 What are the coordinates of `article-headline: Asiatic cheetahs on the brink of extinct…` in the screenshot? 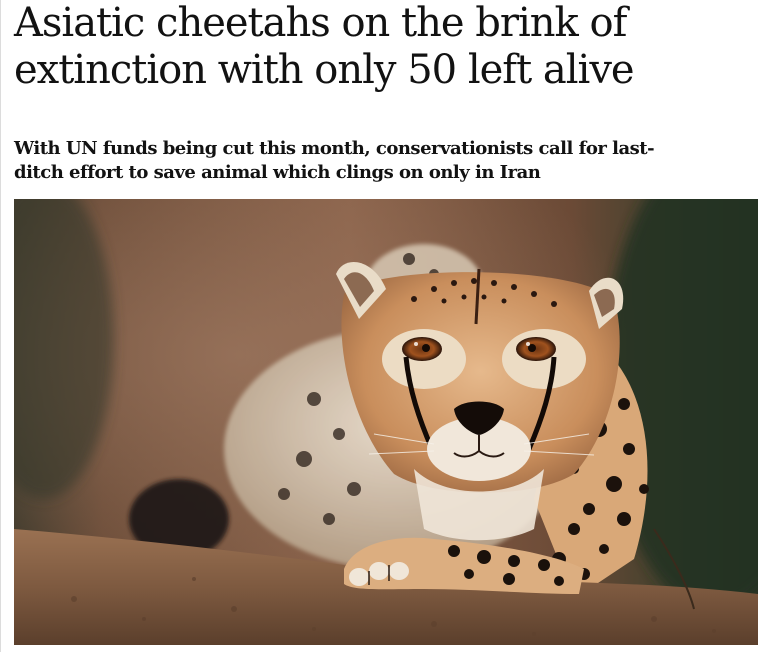 It's located at (324, 46).